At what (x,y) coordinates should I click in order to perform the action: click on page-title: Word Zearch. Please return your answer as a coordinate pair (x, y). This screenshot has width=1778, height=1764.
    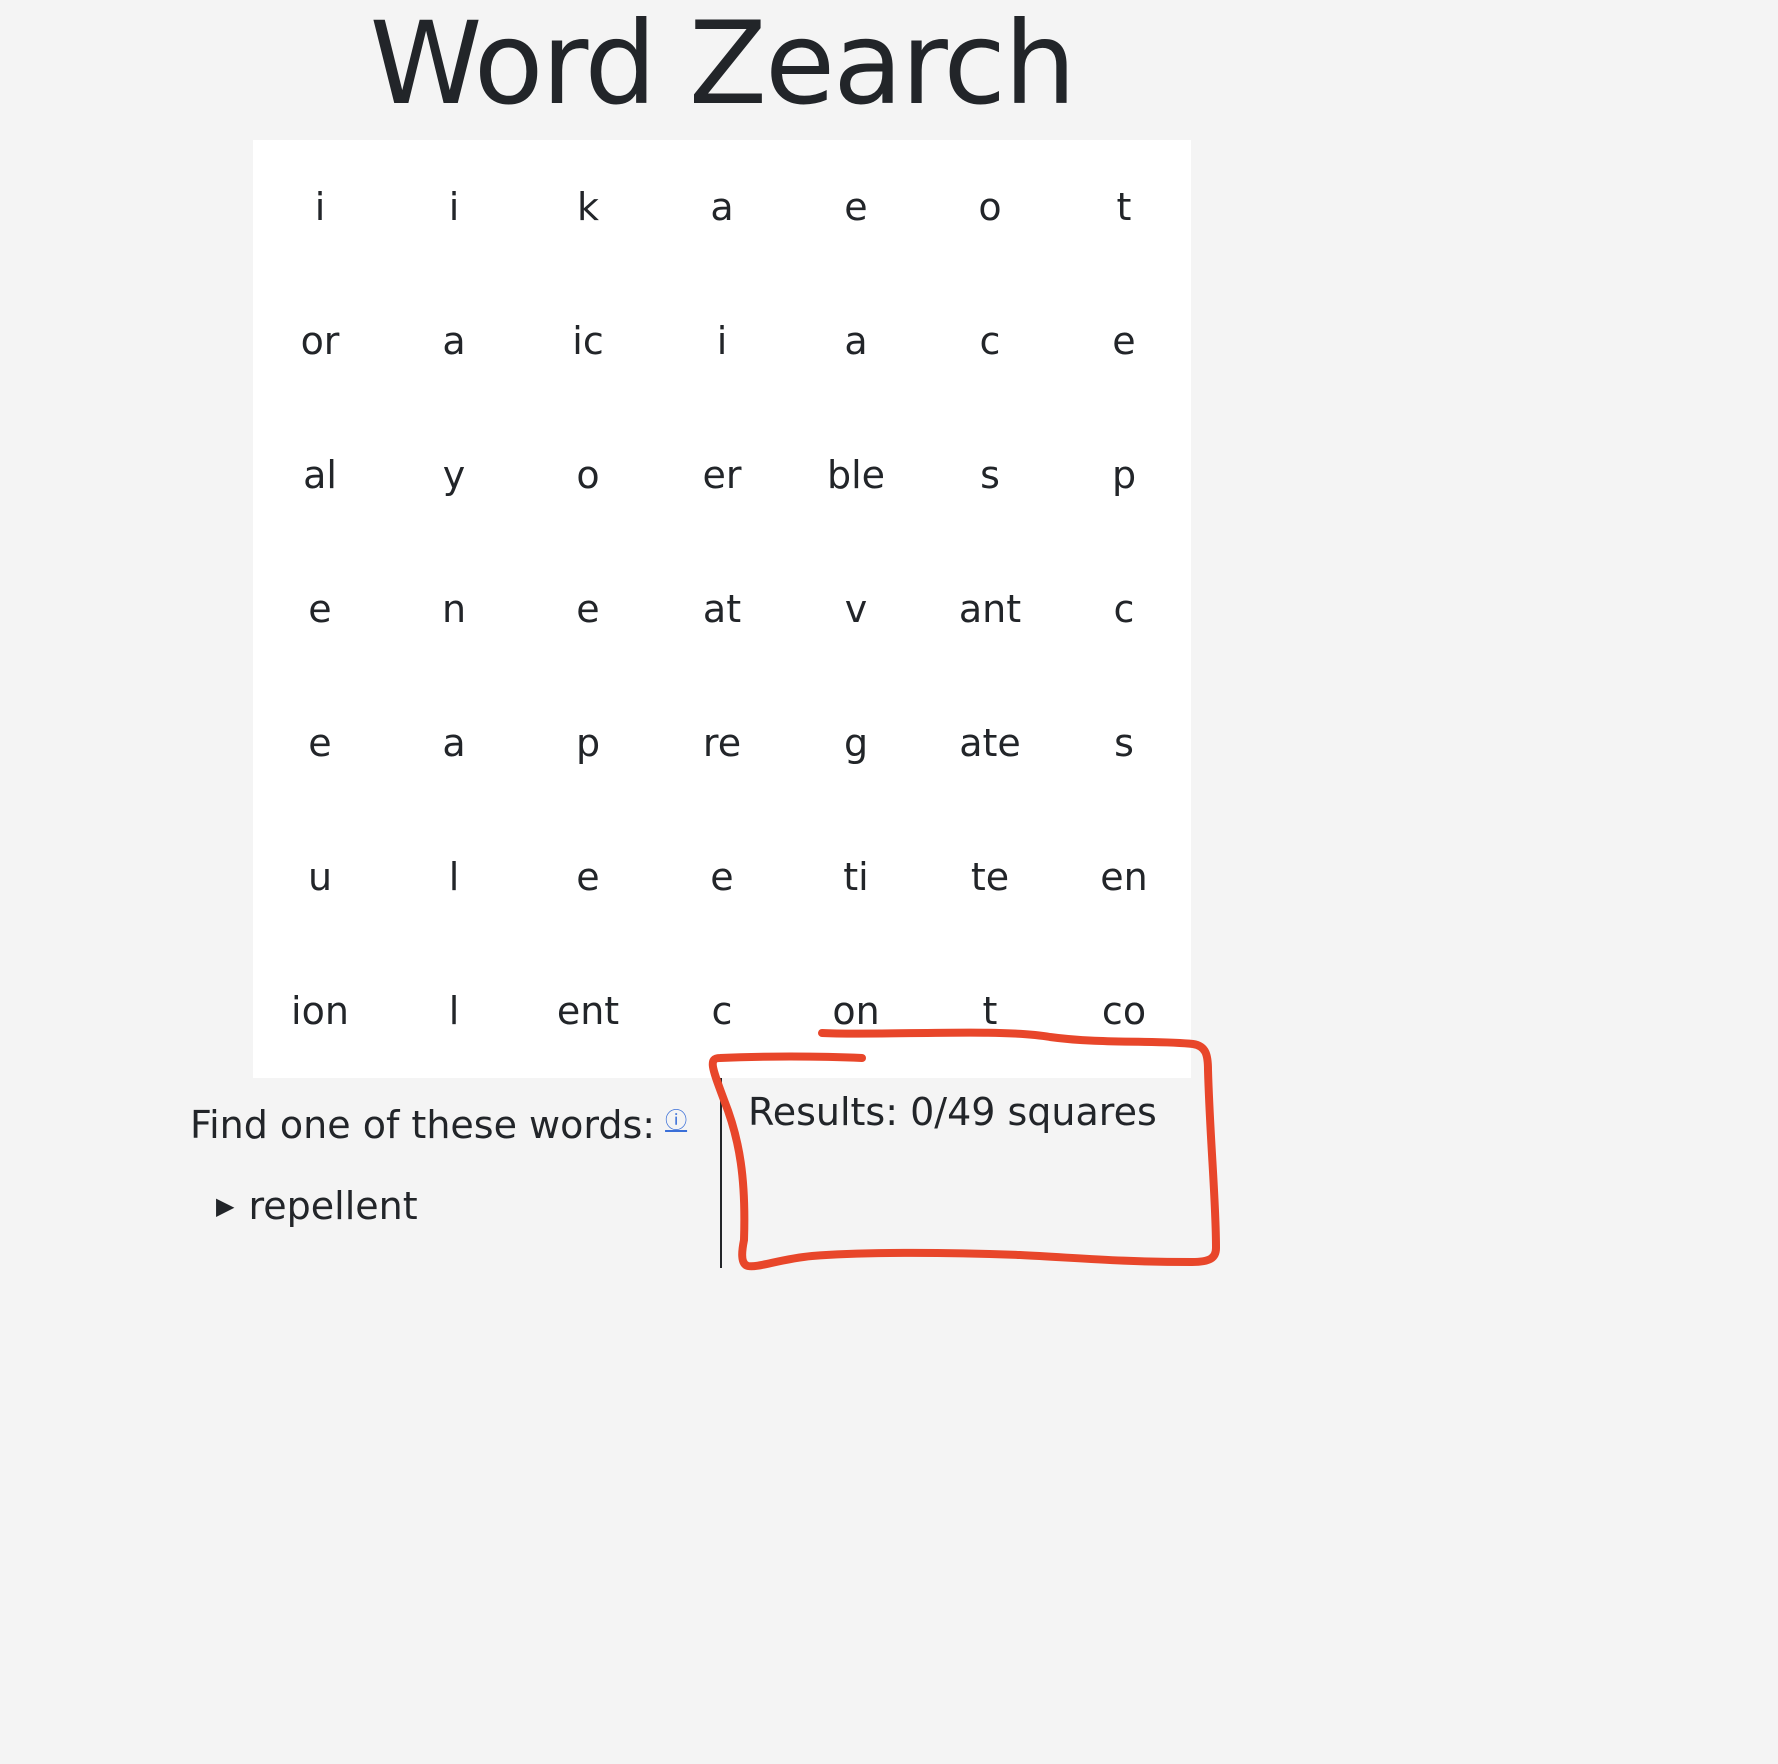
    Looking at the image, I should click on (723, 65).